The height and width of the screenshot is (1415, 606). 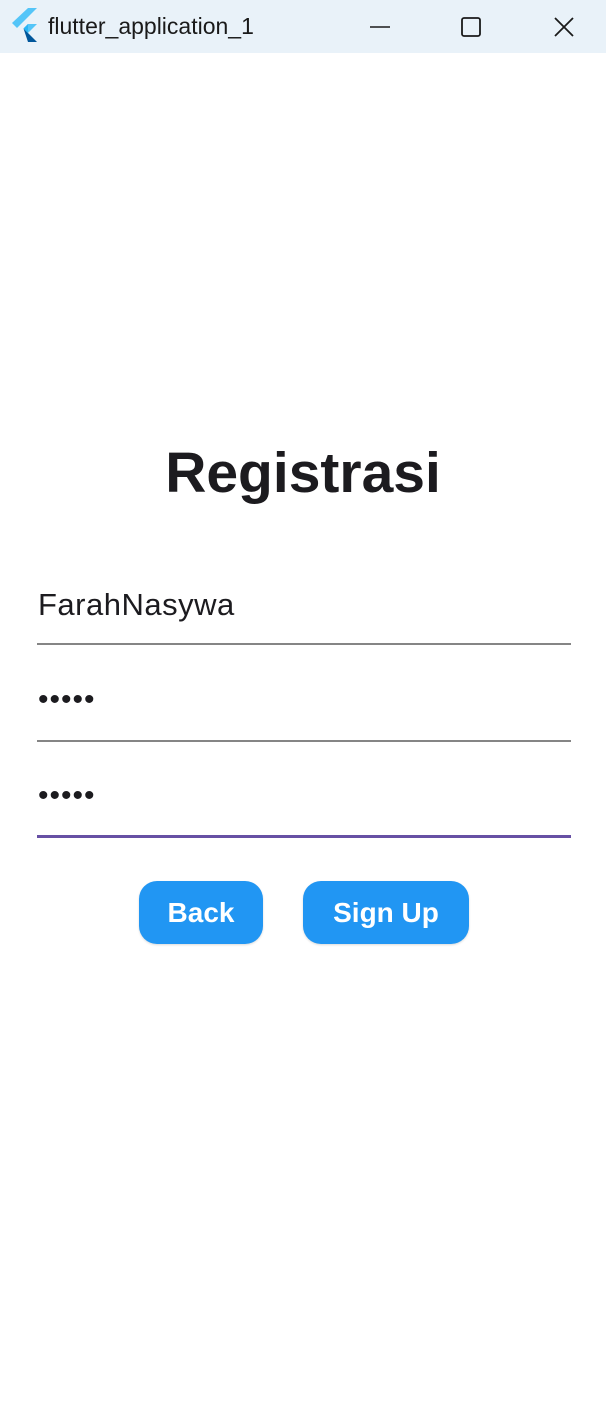 I want to click on password-field: •••••, so click(x=304, y=712).